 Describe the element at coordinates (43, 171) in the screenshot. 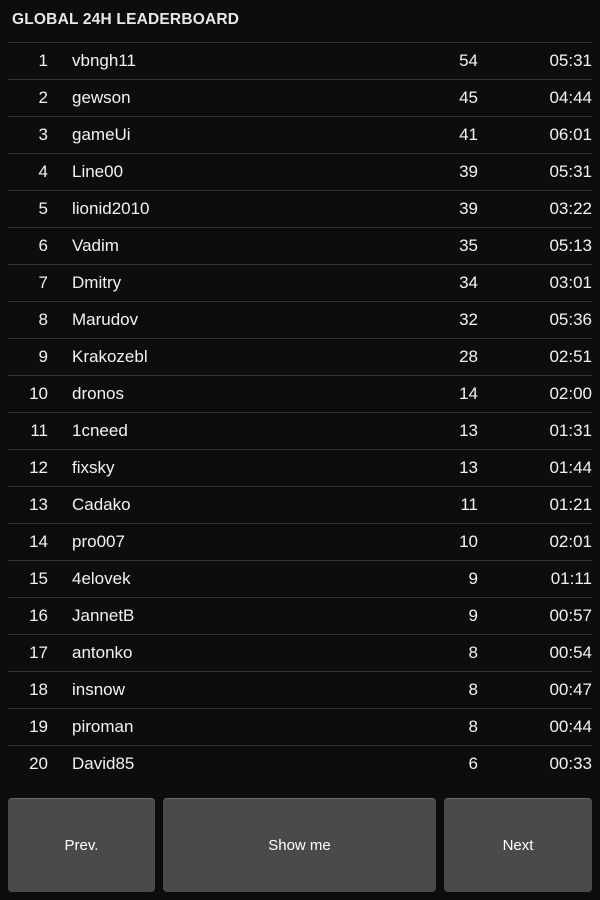

I see `rank-cell: 4` at that location.